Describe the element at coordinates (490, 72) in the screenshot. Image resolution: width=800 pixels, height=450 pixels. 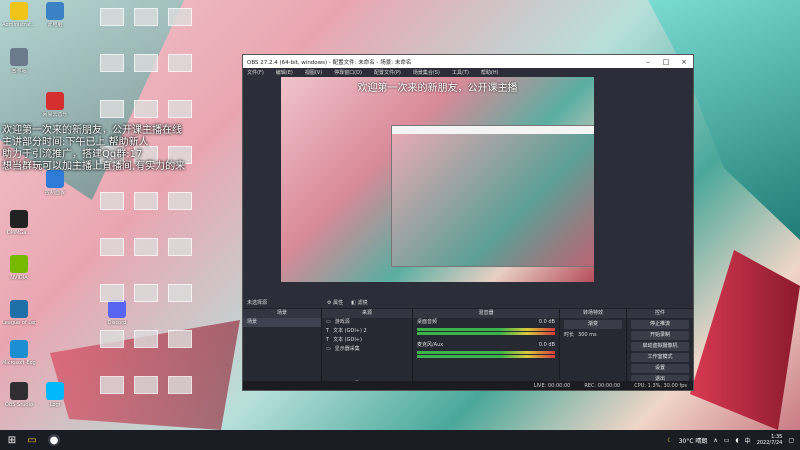
I see `menu-help: 帮助(H)` at that location.